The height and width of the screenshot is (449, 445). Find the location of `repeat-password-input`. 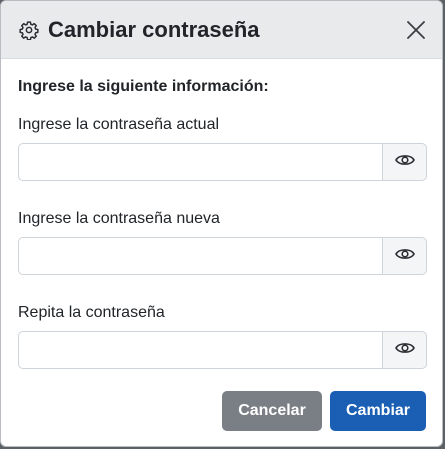

repeat-password-input is located at coordinates (200, 350).